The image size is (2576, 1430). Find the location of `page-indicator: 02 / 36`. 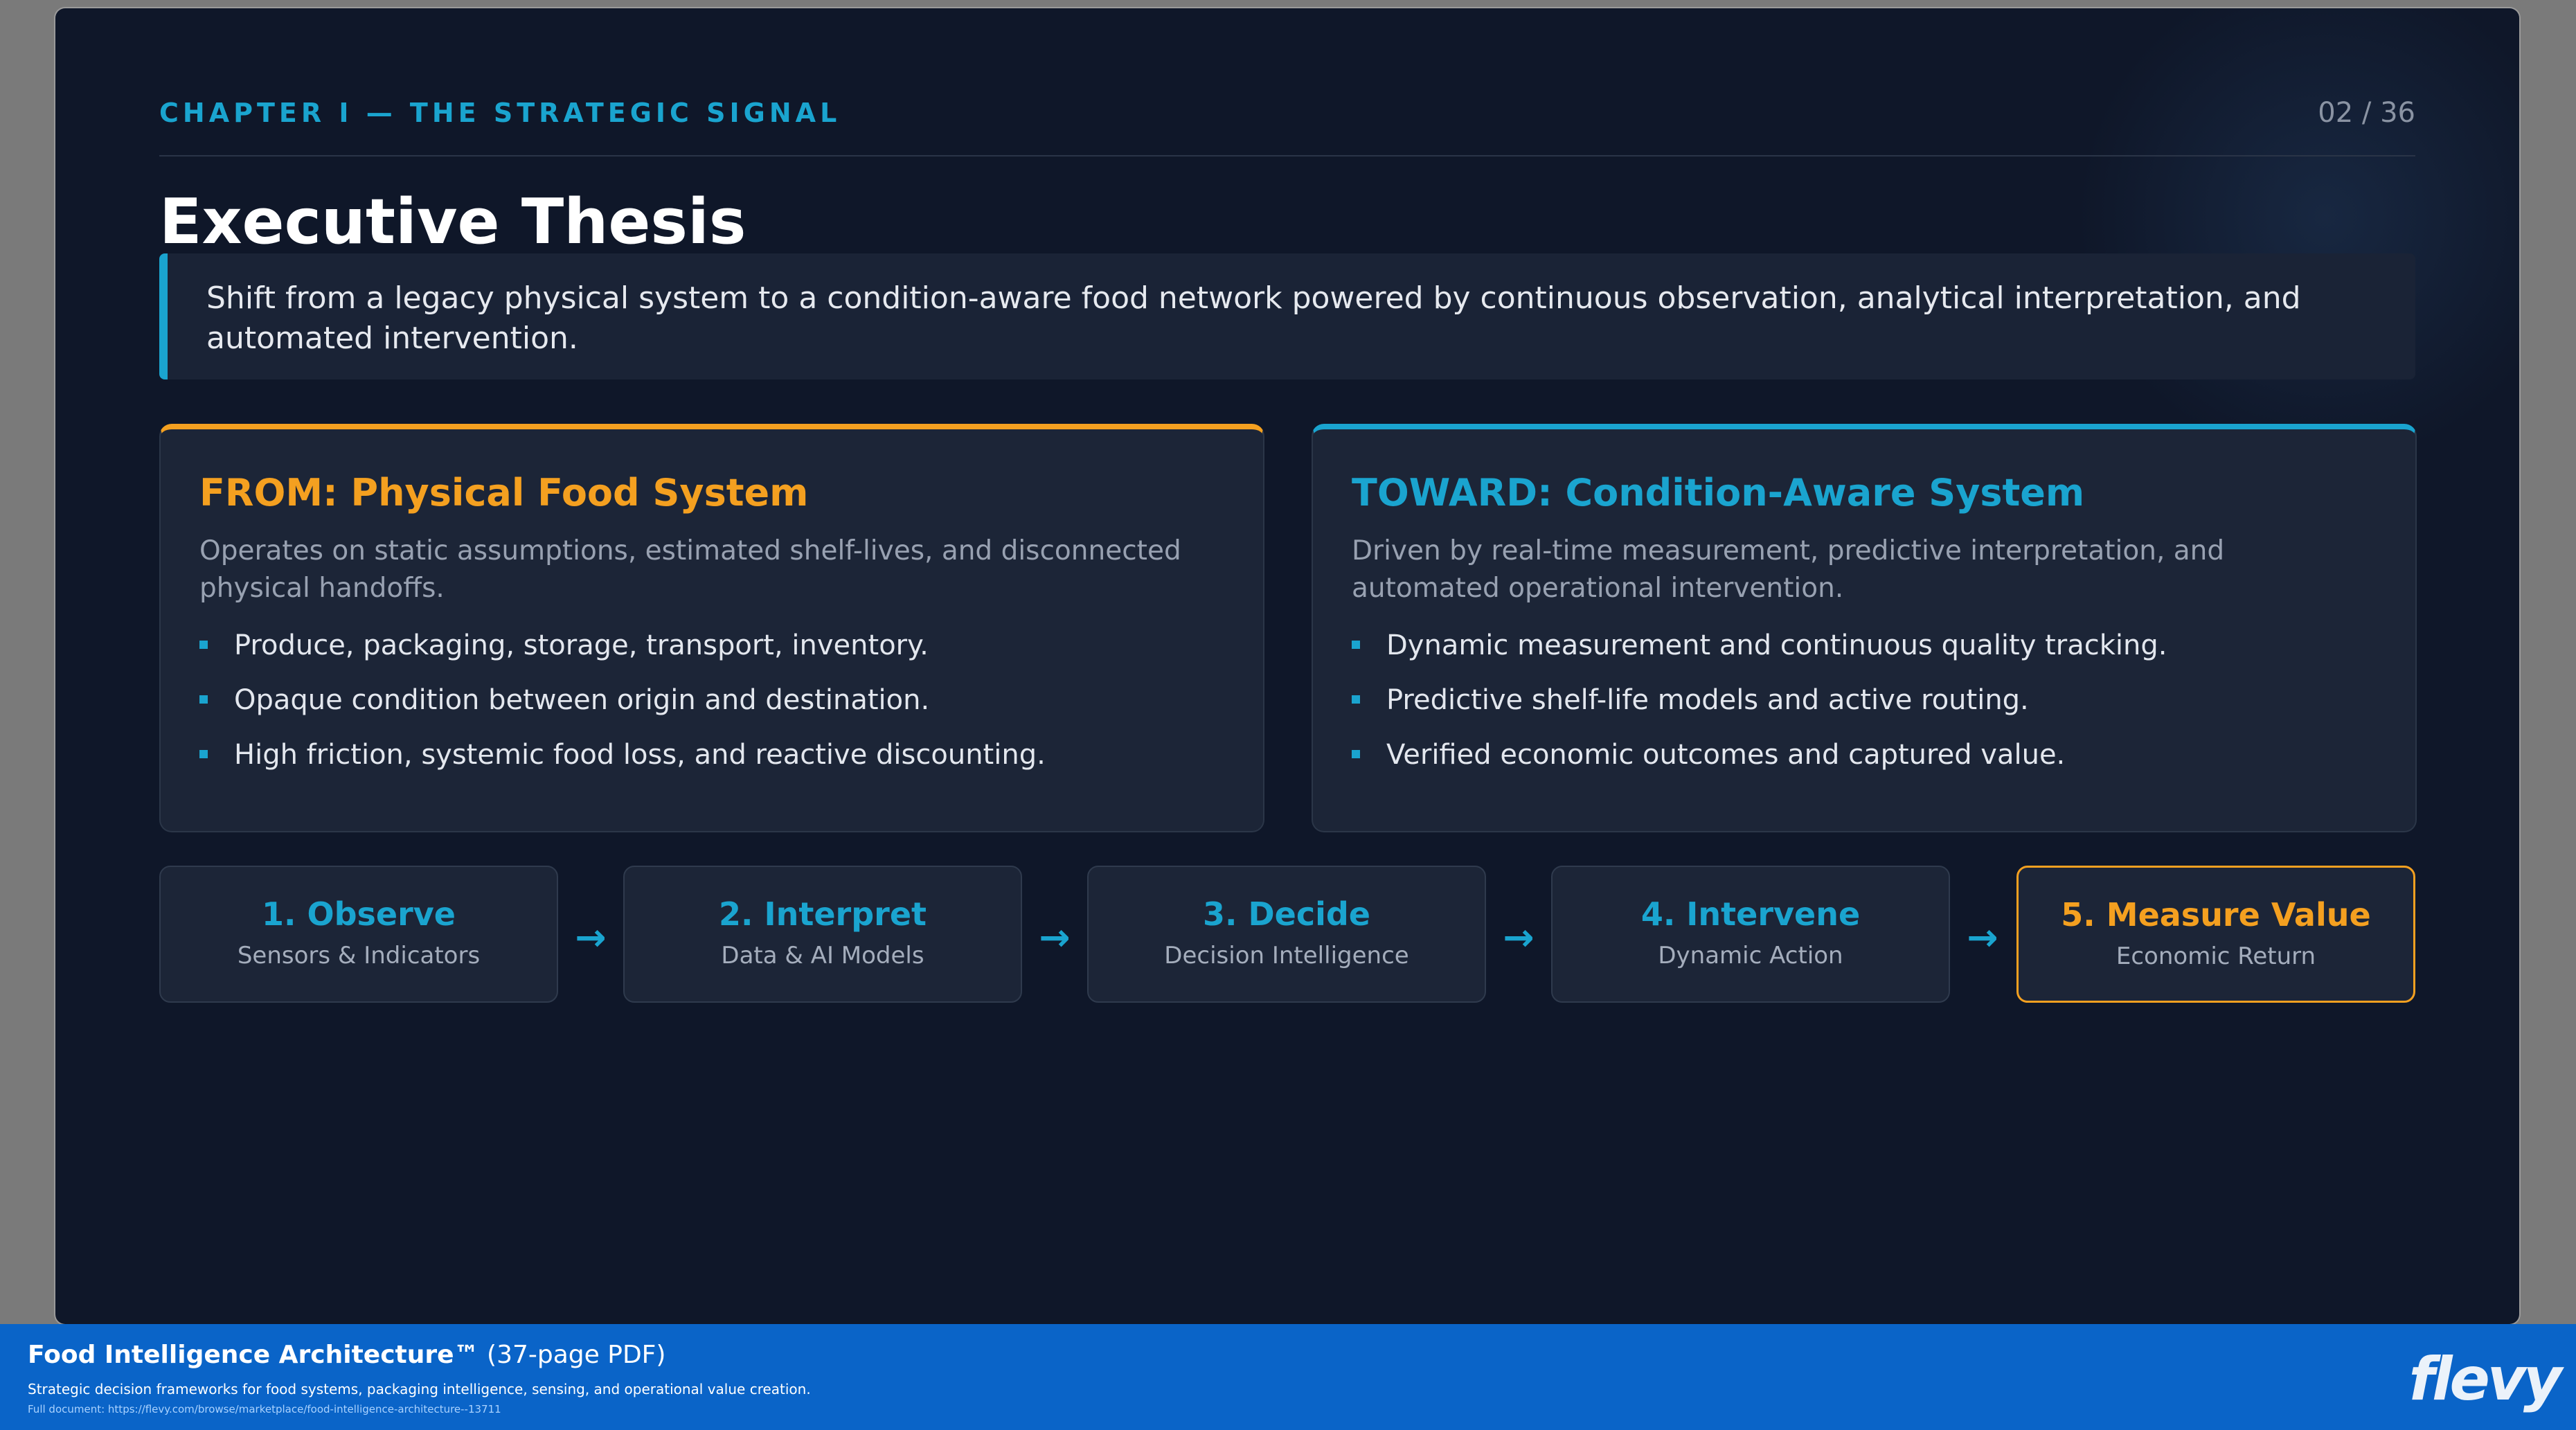

page-indicator: 02 / 36 is located at coordinates (2366, 113).